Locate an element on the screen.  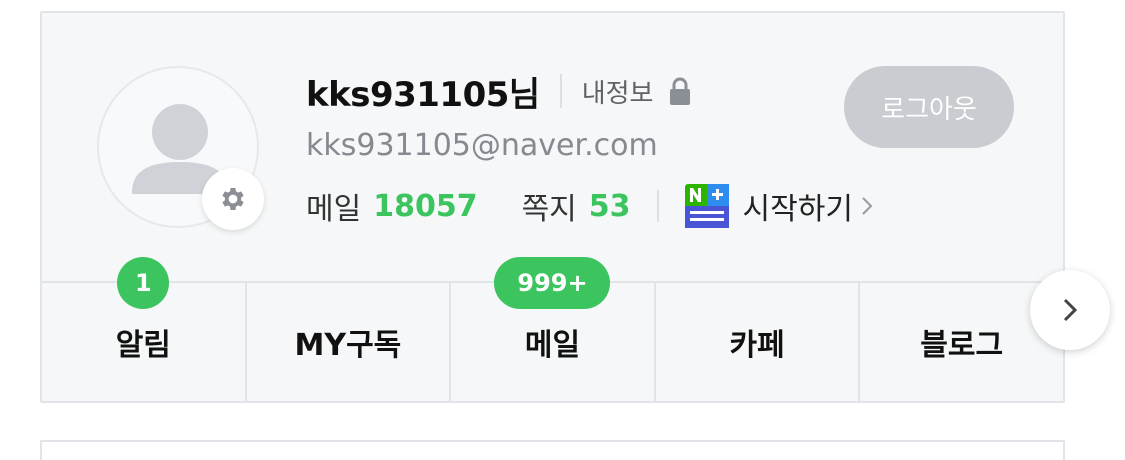
username: kks931105님 is located at coordinates (423, 94).